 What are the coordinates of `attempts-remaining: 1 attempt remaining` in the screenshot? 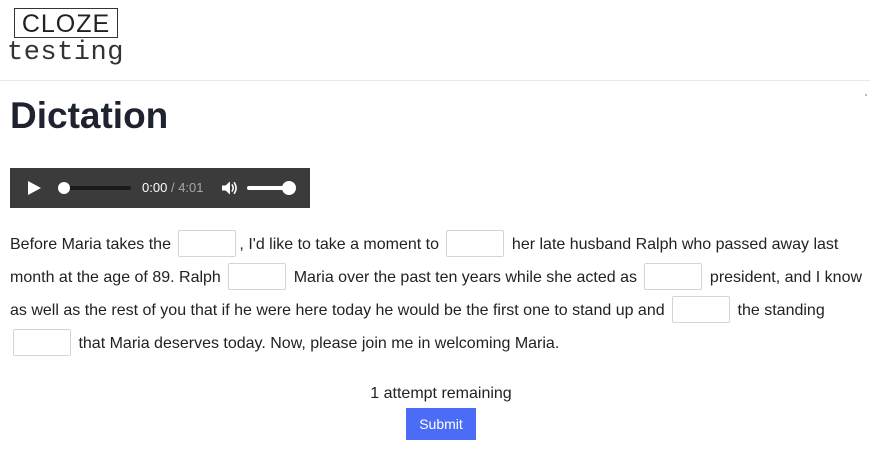 It's located at (441, 393).